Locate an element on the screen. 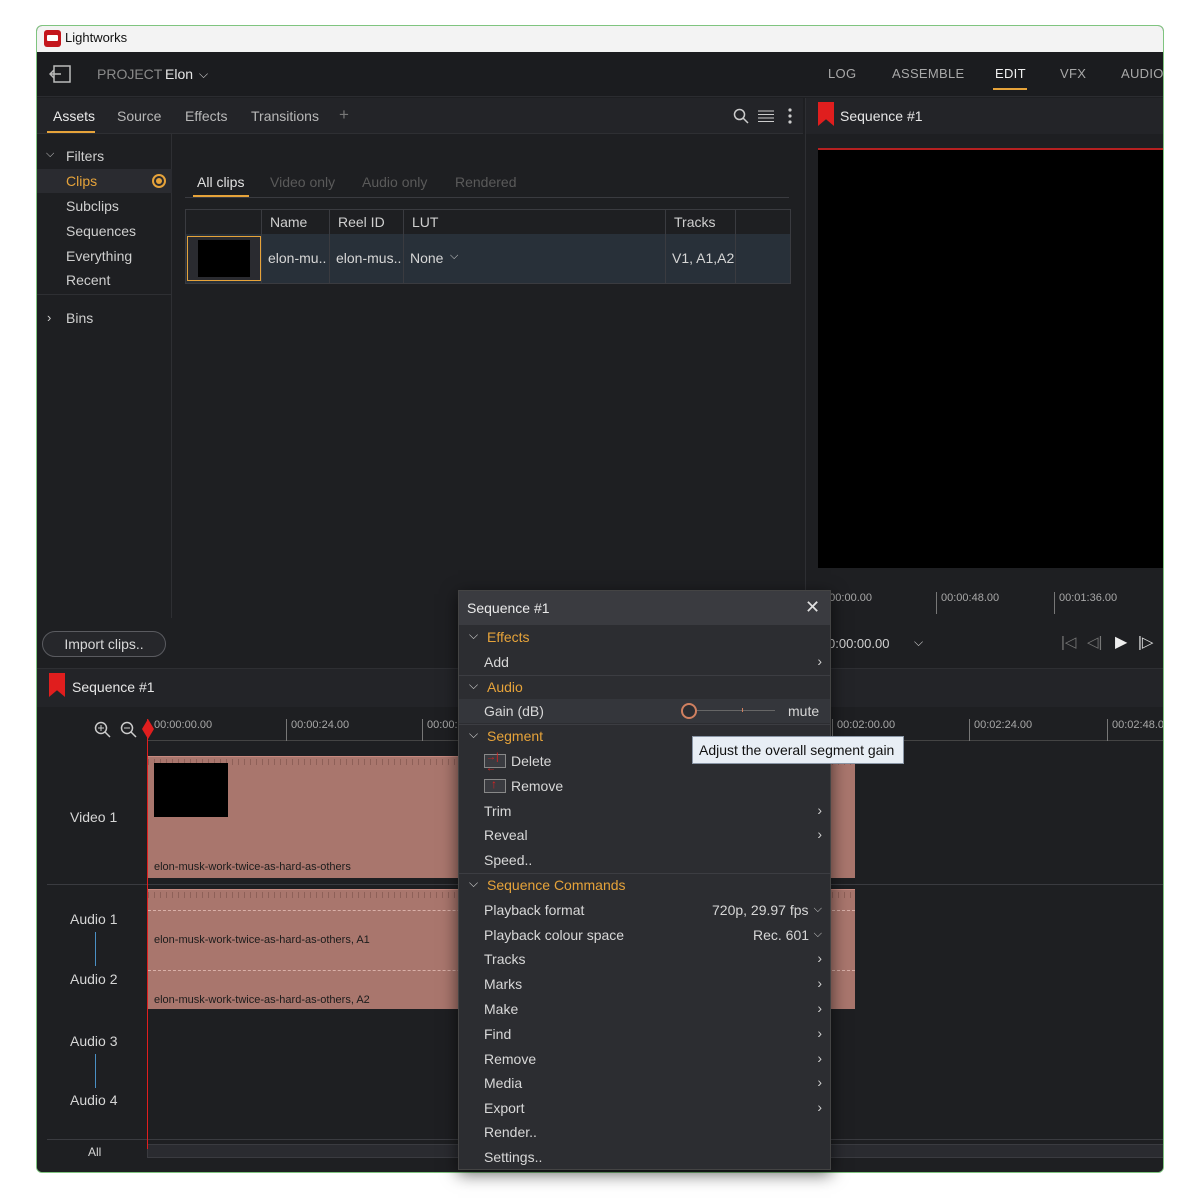  cell-tracks: V1, A1,A2 is located at coordinates (701, 258).